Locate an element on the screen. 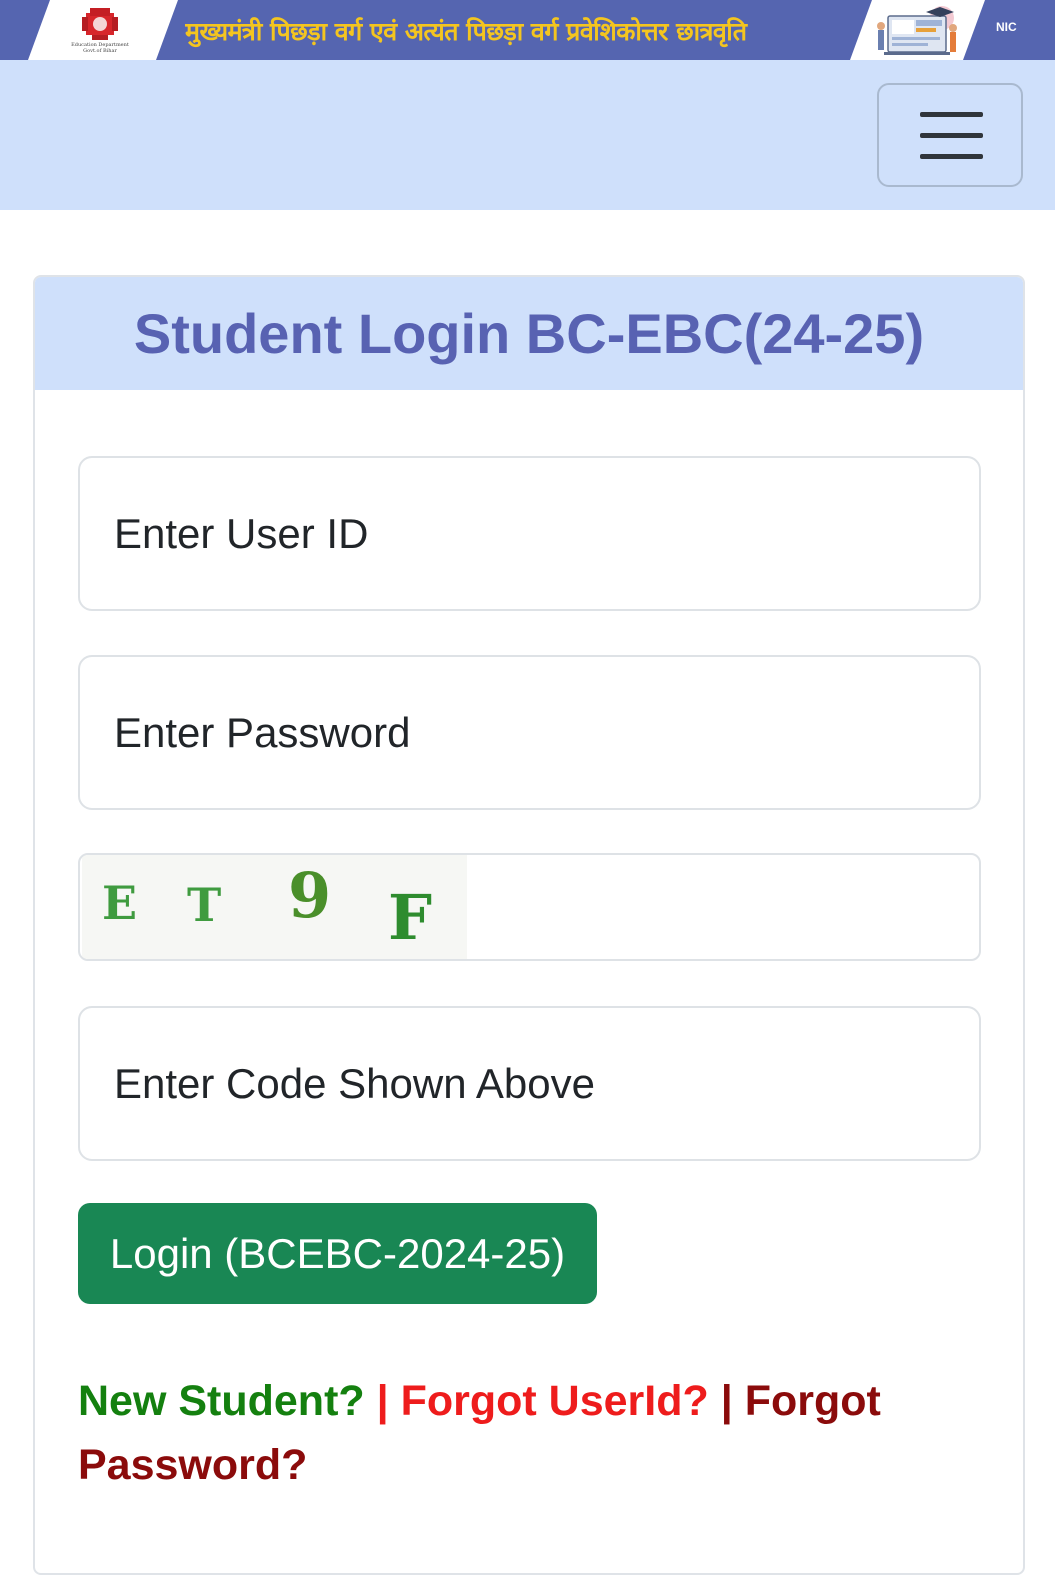 The height and width of the screenshot is (1575, 1055). captcha-char-3: 9 is located at coordinates (309, 895).